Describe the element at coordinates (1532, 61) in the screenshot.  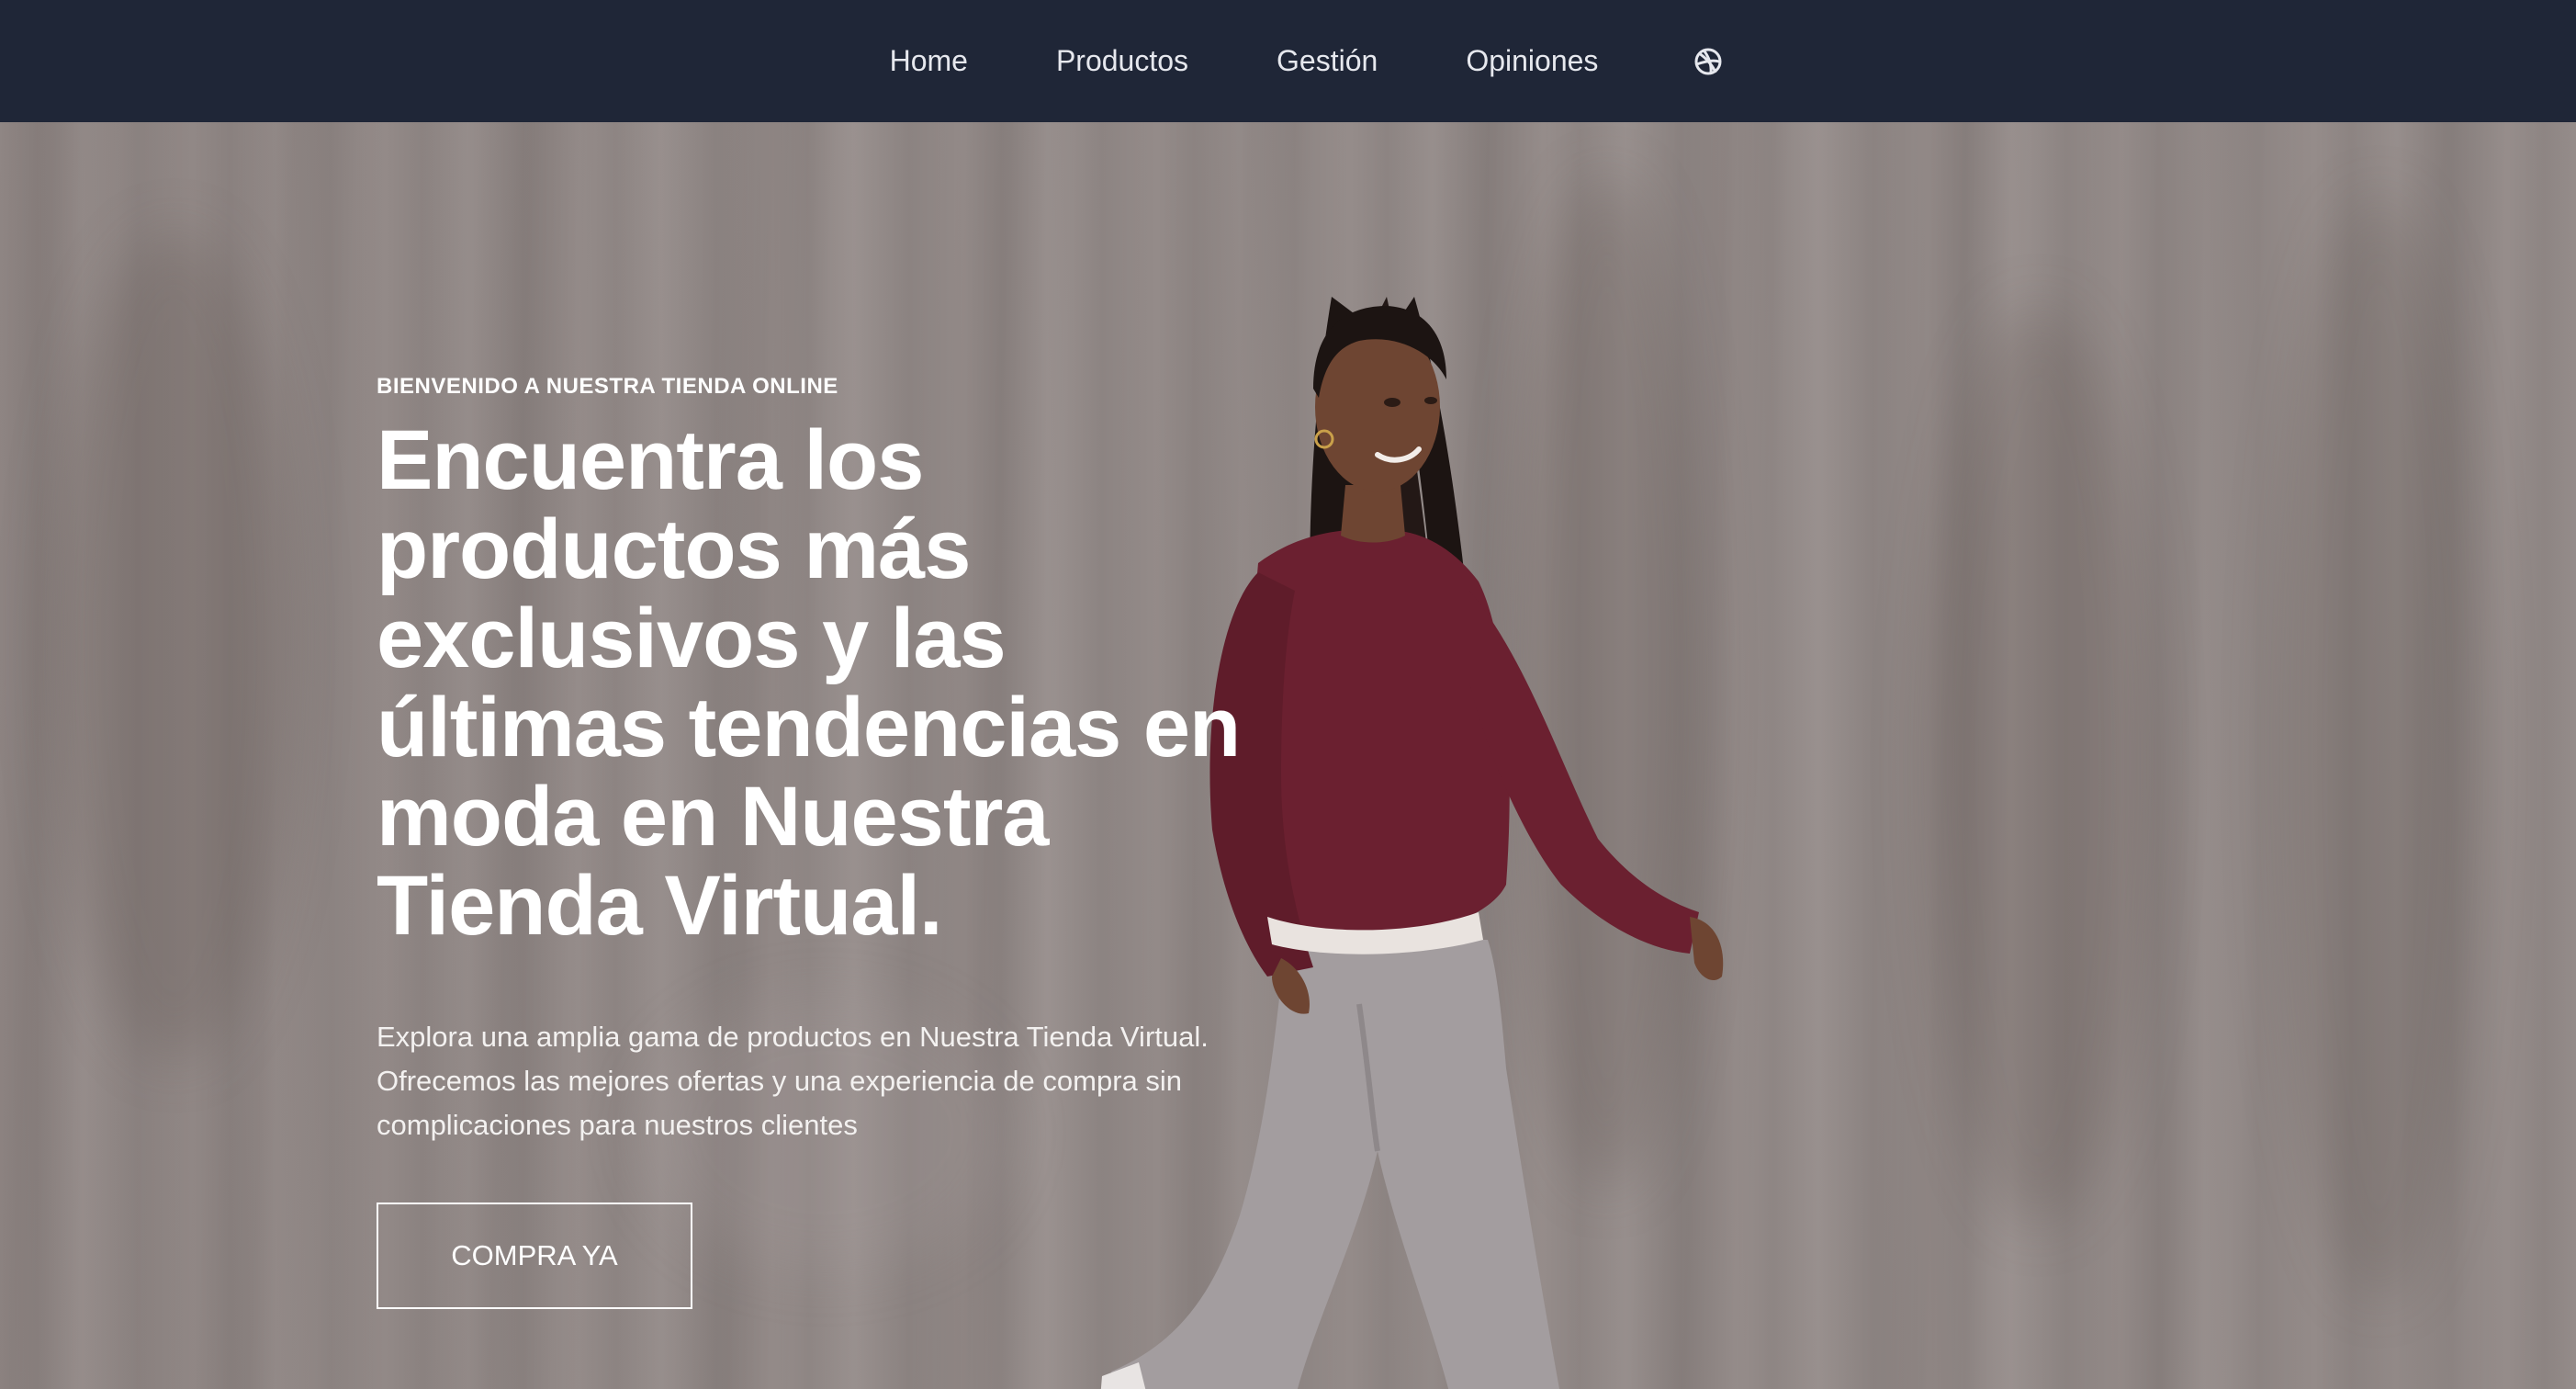
I see `nav-item-opiniones: Opiniones` at that location.